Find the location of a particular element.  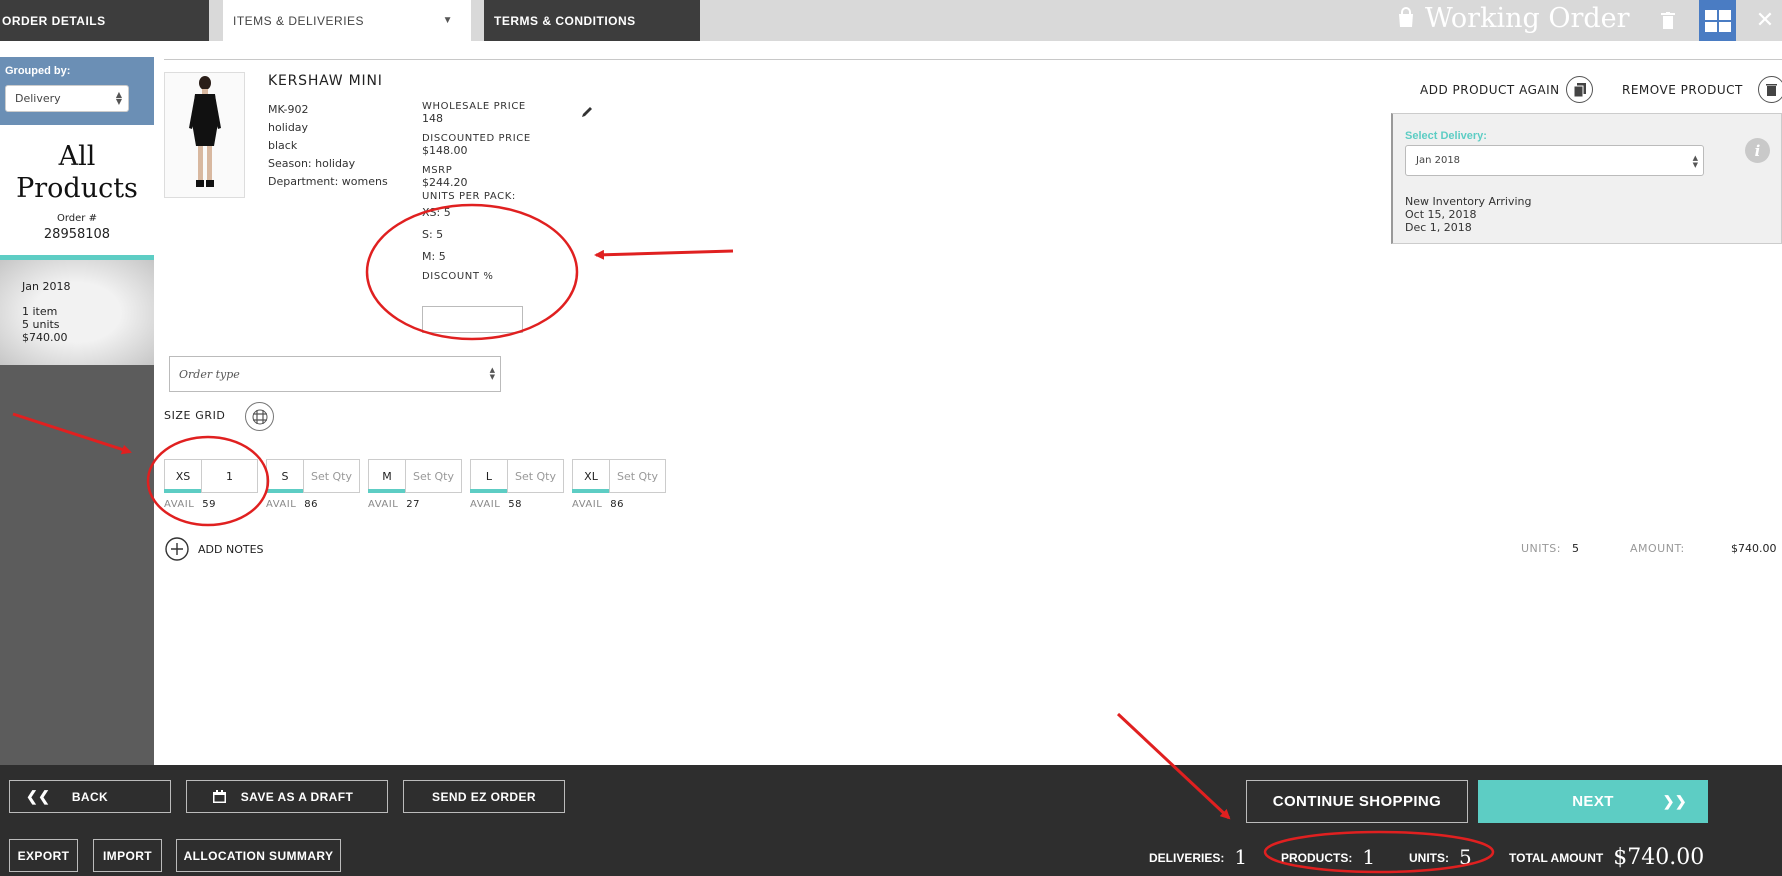

allocation-summary-button: ALLOCATION SUMMARY is located at coordinates (258, 855).